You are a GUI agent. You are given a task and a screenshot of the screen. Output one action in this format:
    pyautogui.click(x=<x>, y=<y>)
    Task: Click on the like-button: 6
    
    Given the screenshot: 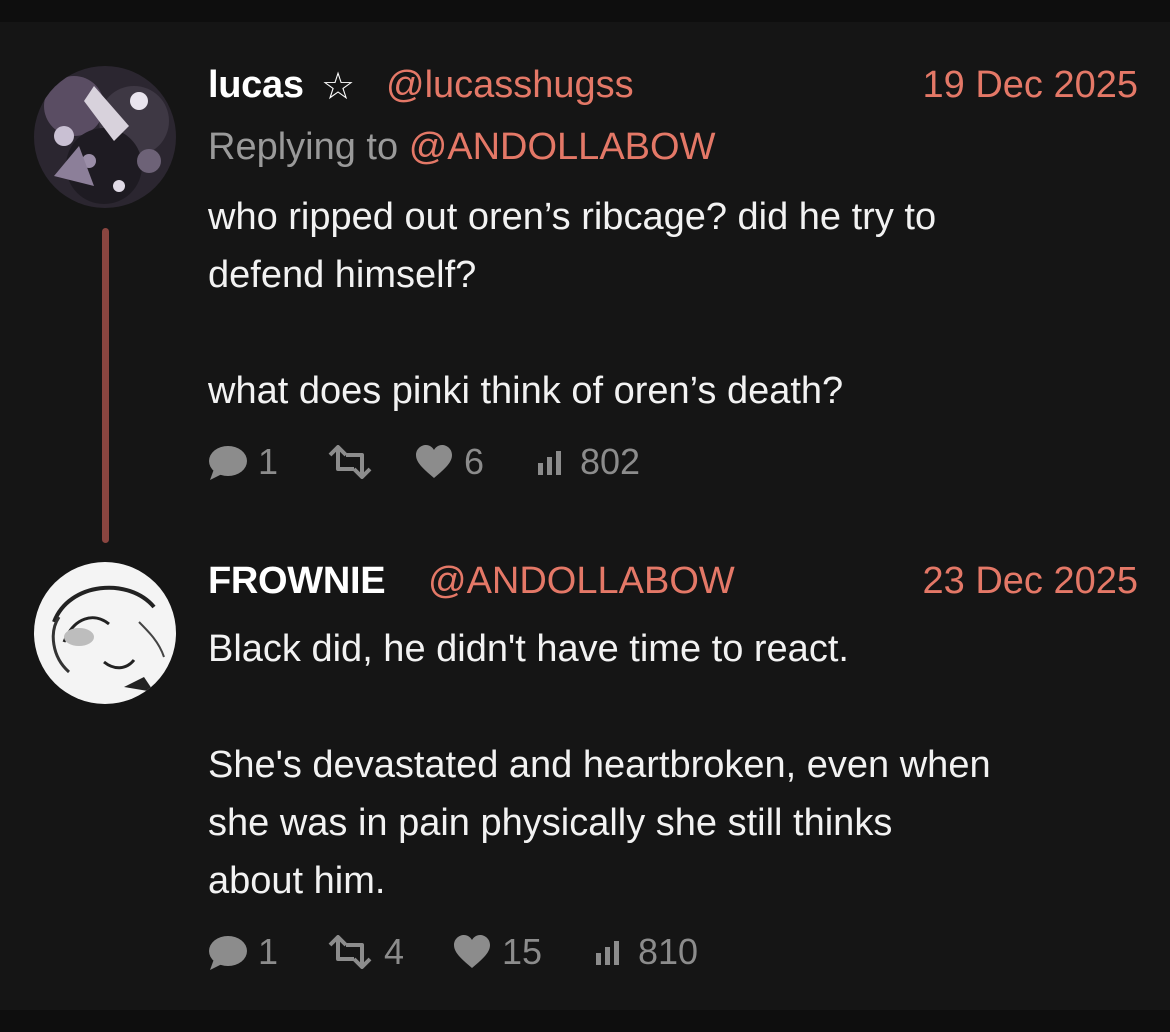 What is the action you would take?
    pyautogui.click(x=449, y=462)
    